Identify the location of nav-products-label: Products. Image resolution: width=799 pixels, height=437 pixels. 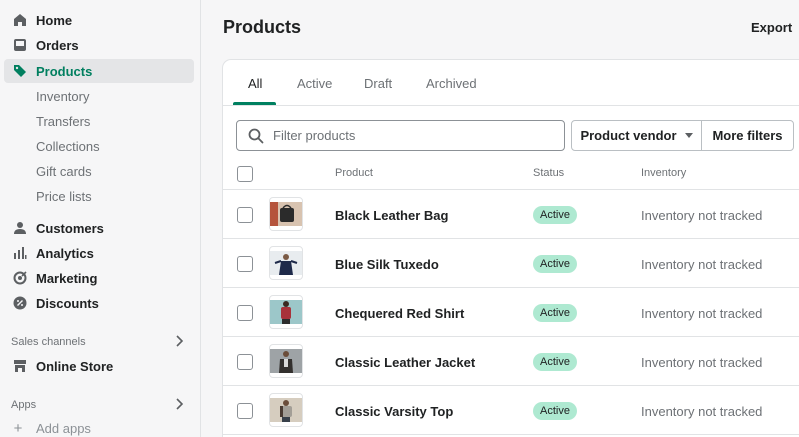
(64, 71).